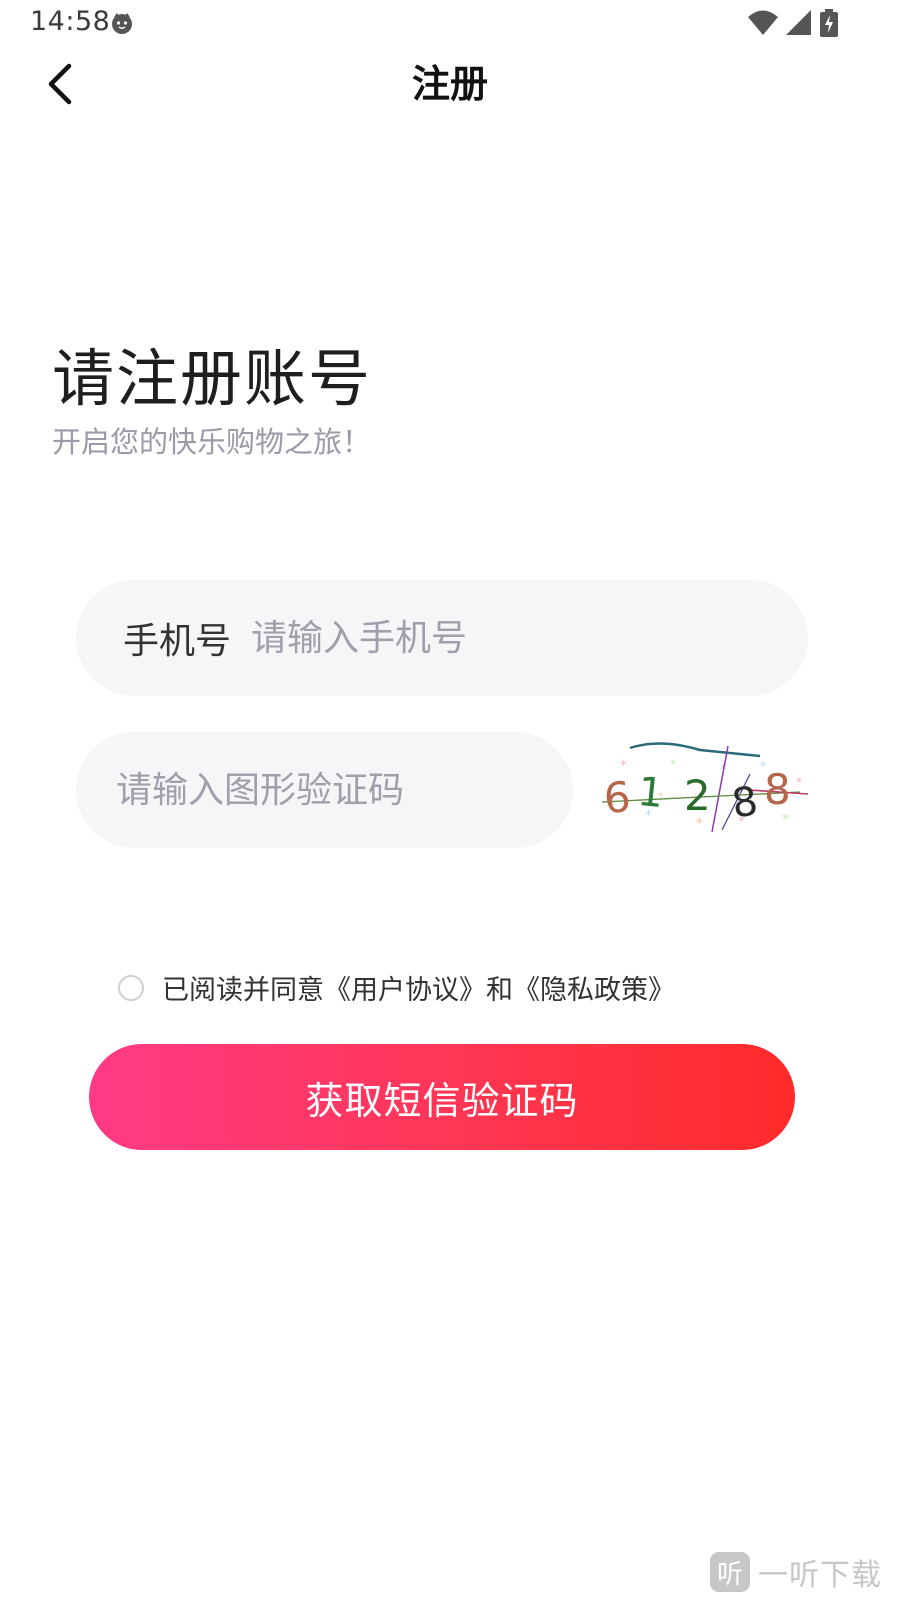  What do you see at coordinates (344, 790) in the screenshot?
I see `captcha-input` at bounding box center [344, 790].